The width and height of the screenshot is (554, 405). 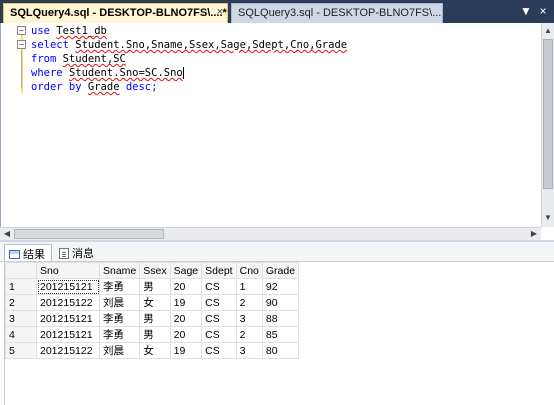 What do you see at coordinates (83, 254) in the screenshot?
I see `tab-messages-label: 消息` at bounding box center [83, 254].